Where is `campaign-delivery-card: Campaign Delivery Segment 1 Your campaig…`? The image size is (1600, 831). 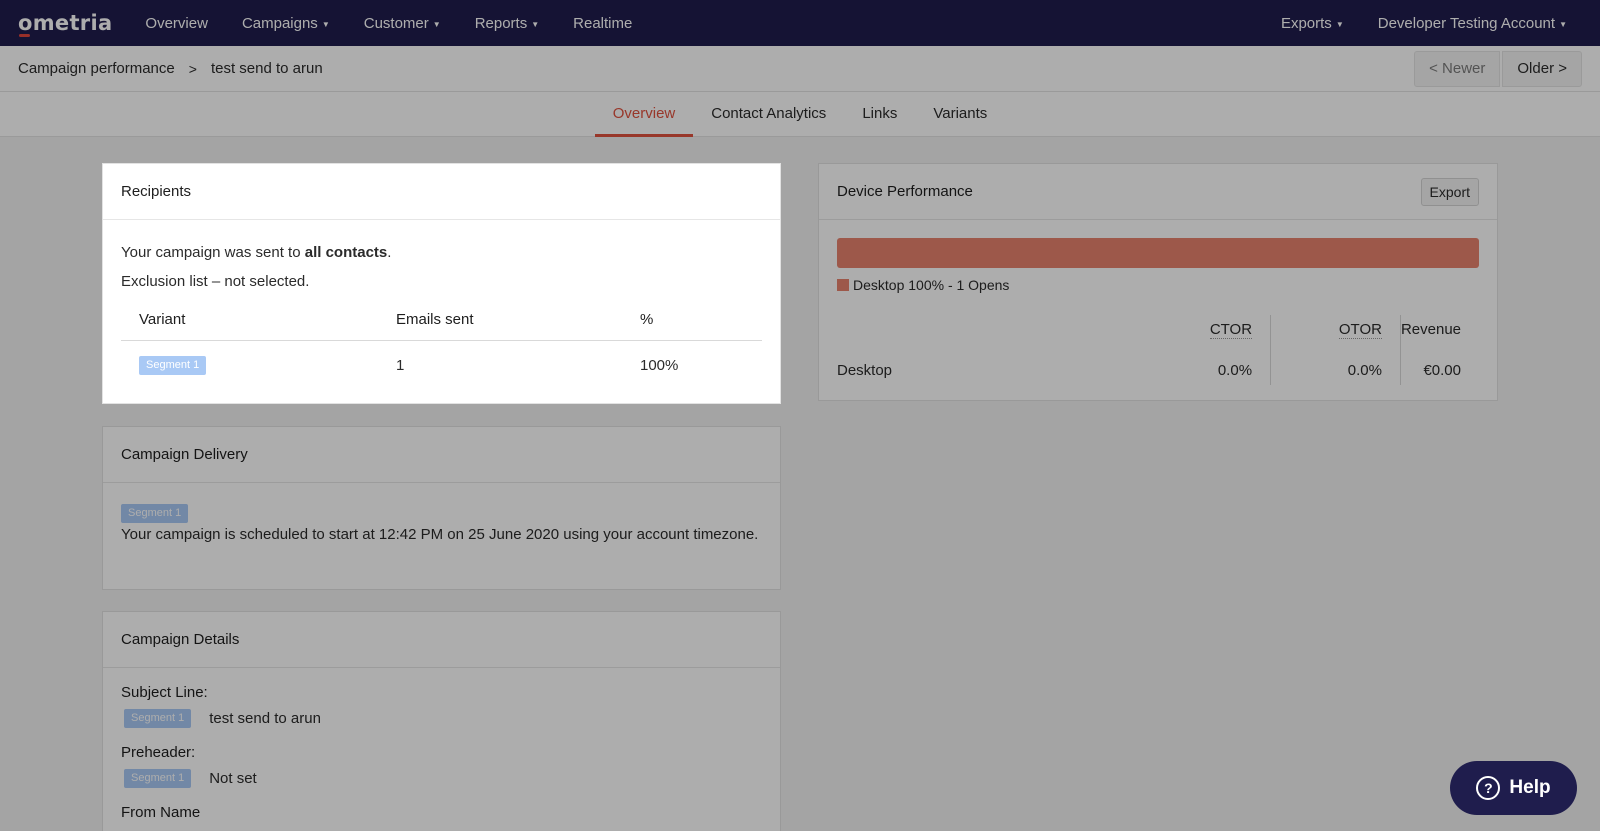 campaign-delivery-card: Campaign Delivery Segment 1 Your campaig… is located at coordinates (441, 508).